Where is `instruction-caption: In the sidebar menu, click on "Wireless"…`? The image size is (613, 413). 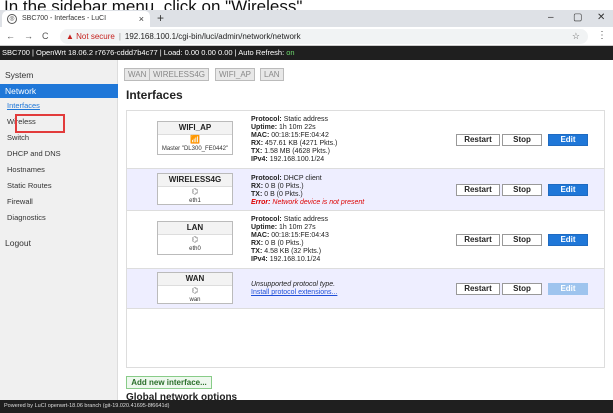
instruction-caption: In the sidebar menu, click on "Wireless"… is located at coordinates (156, 5).